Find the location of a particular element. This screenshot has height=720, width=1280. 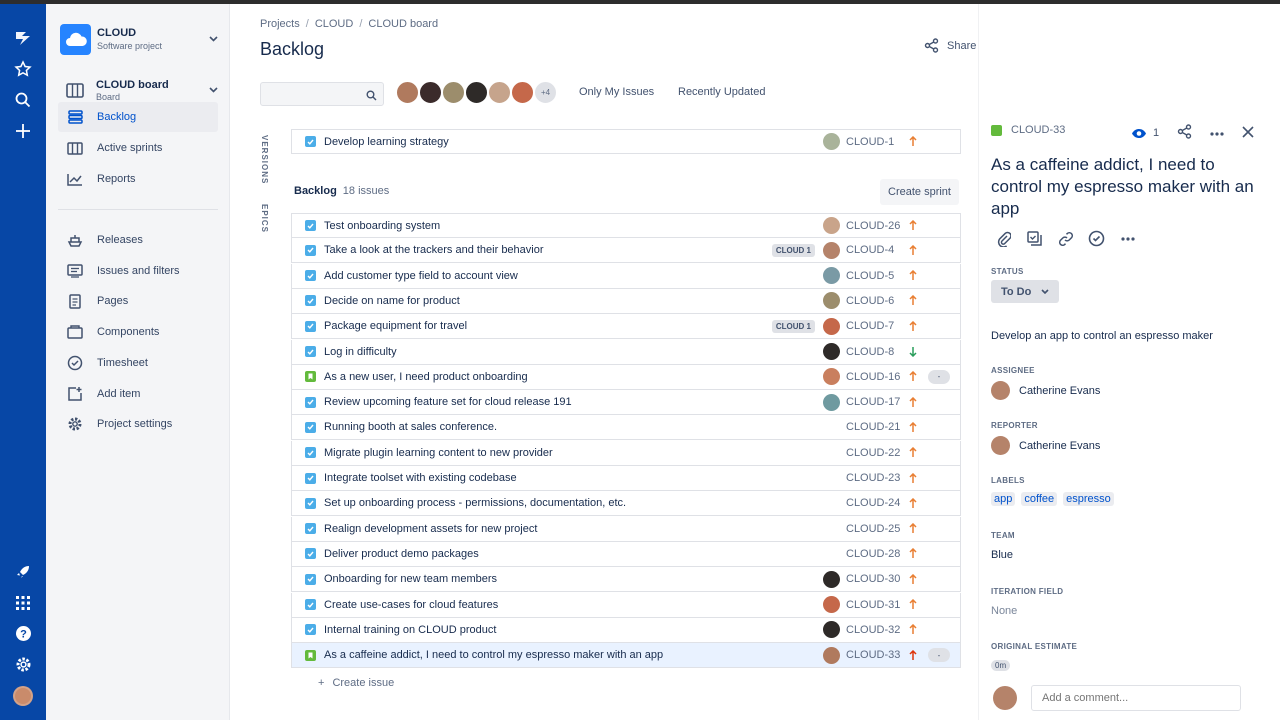

team-value: Blue is located at coordinates (1002, 555).